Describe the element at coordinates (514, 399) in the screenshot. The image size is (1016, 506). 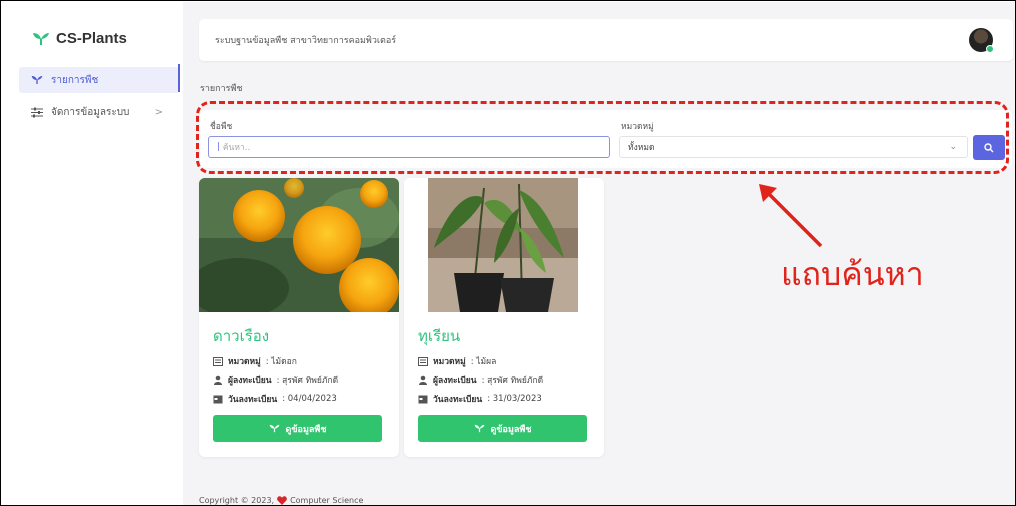
I see `date-value: : 31/03/2023` at that location.